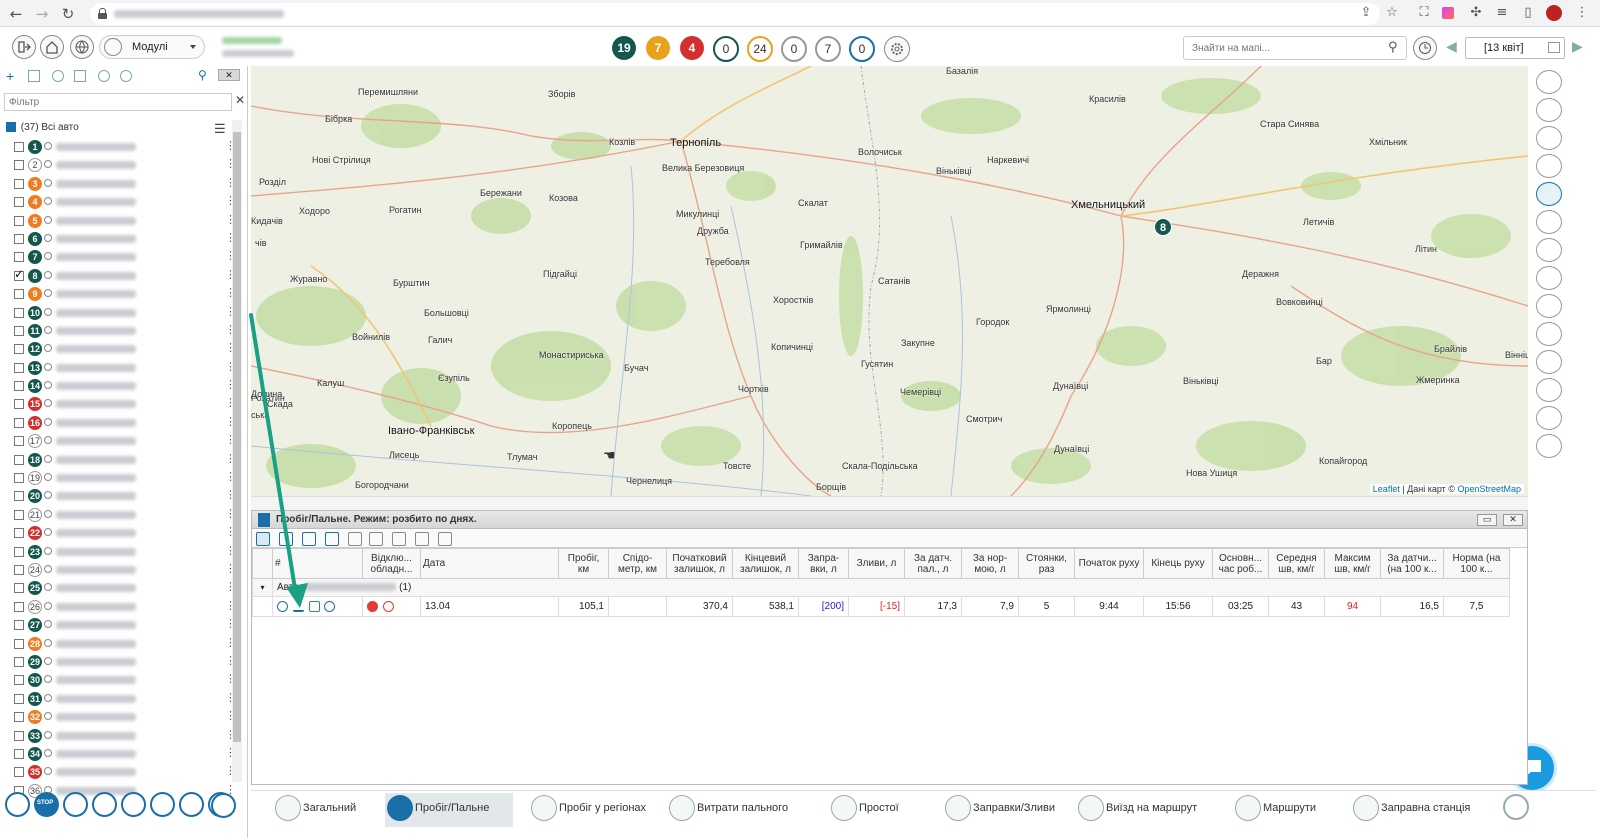 Image resolution: width=1600 pixels, height=838 pixels. What do you see at coordinates (823, 563) in the screenshot?
I see `column-header: Запра-вки, л` at bounding box center [823, 563].